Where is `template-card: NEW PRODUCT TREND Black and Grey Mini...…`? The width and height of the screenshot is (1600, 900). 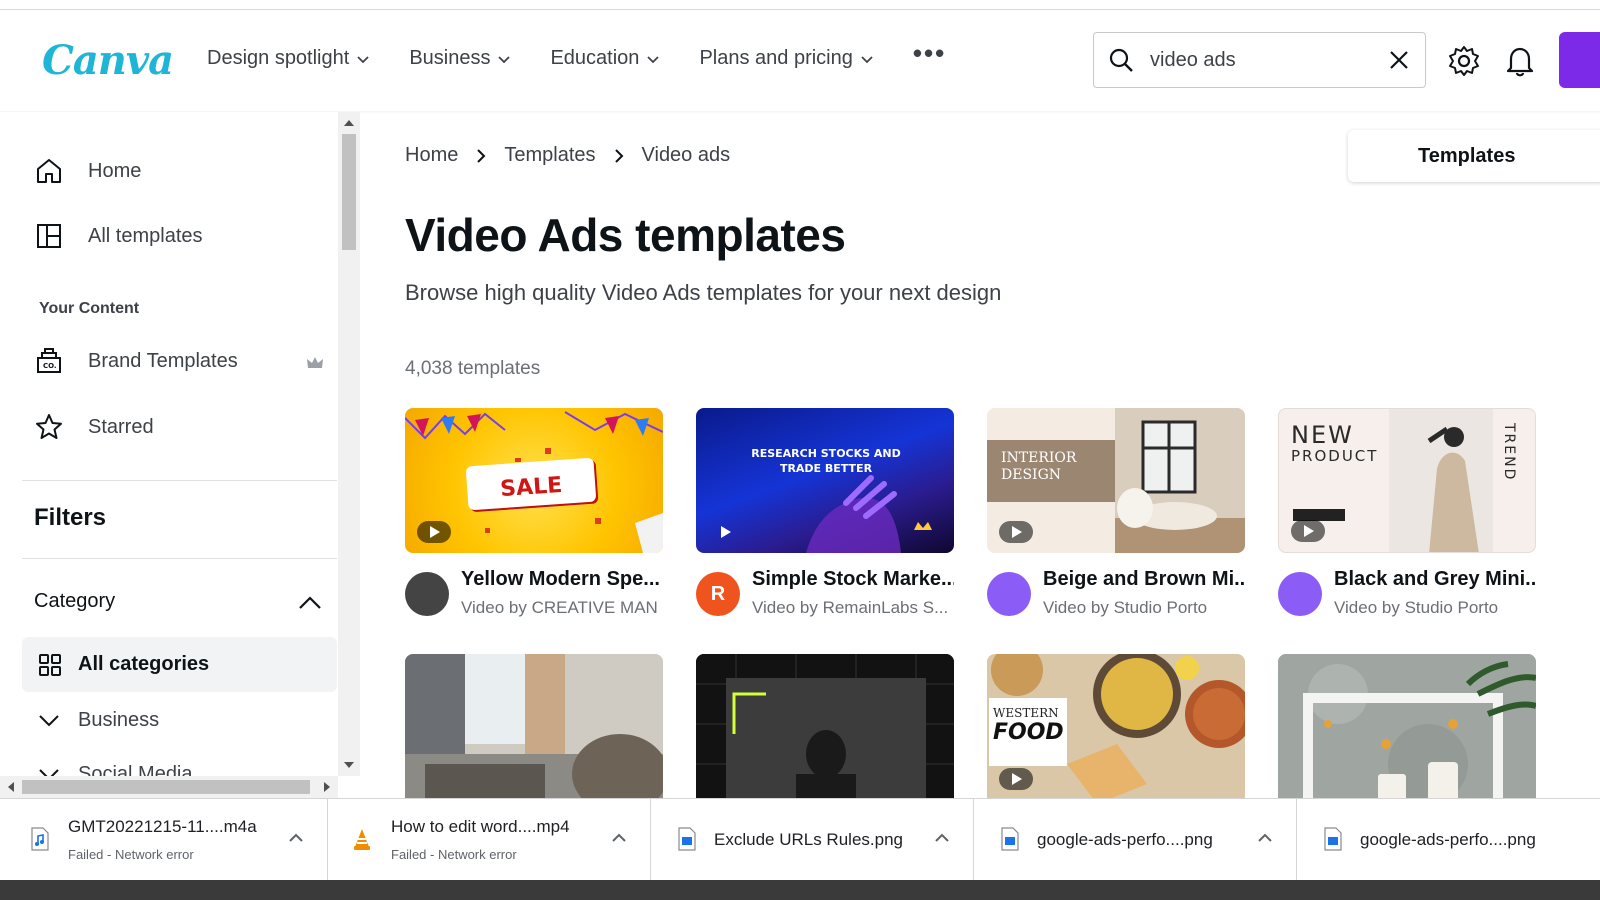
template-card: NEW PRODUCT TREND Black and Grey Mini...… is located at coordinates (1407, 512).